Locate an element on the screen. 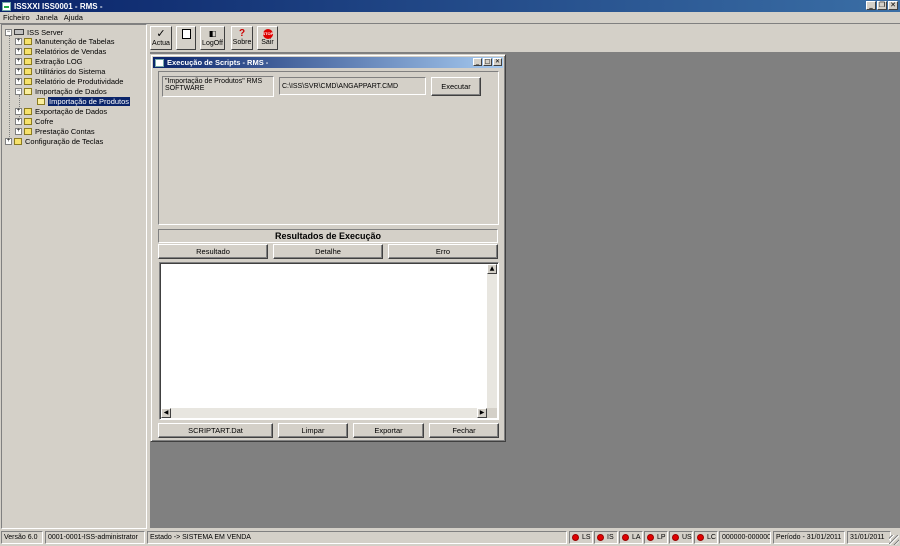  tab-detalhe: Detalhe is located at coordinates (328, 251).